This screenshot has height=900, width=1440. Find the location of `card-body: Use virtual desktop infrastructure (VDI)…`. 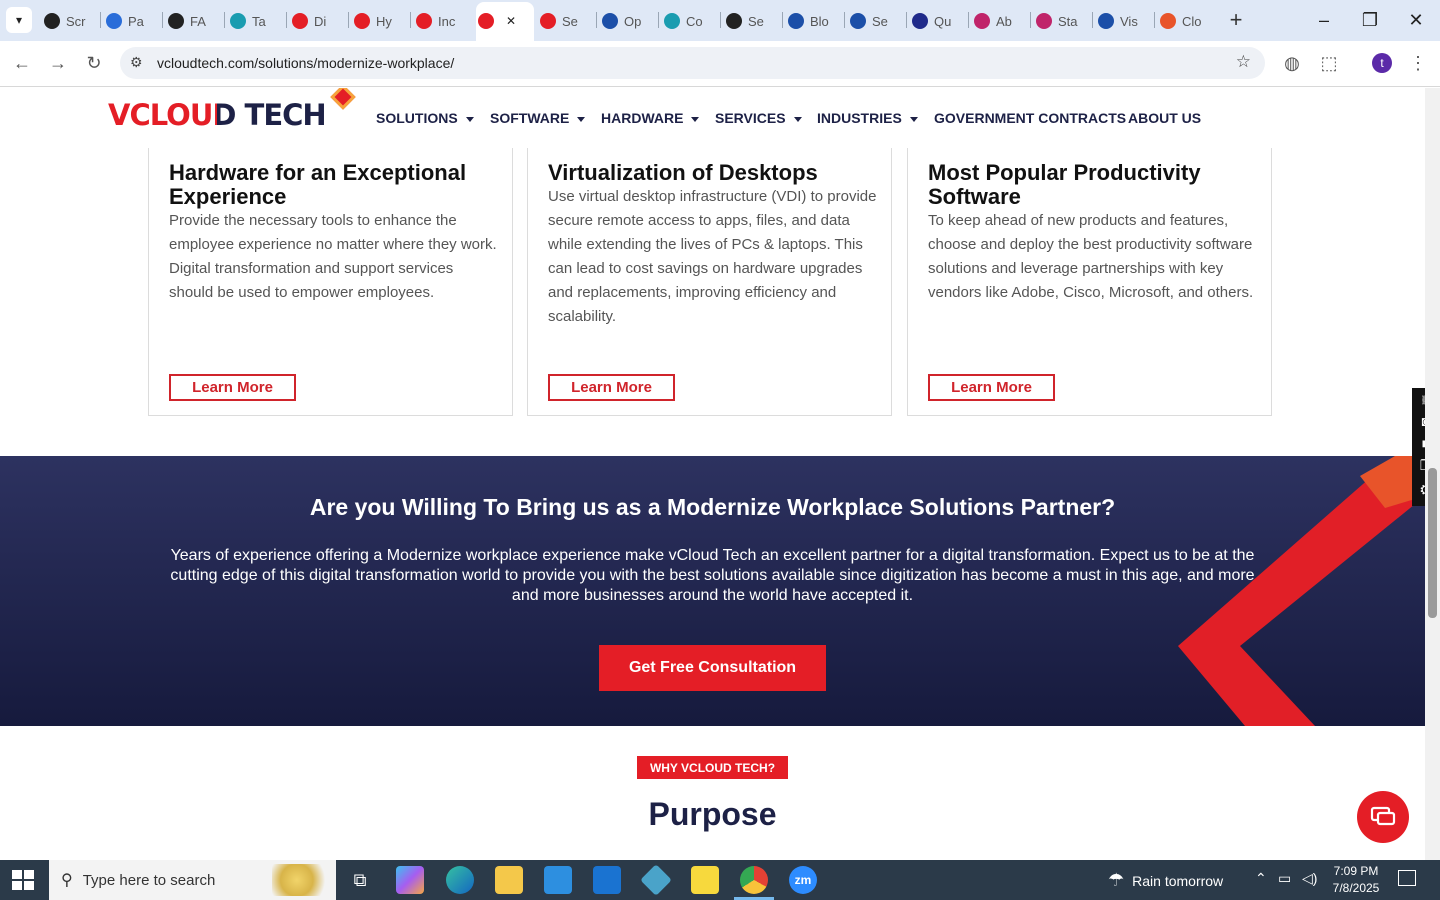

card-body: Use virtual desktop infrastructure (VDI)… is located at coordinates (712, 256).